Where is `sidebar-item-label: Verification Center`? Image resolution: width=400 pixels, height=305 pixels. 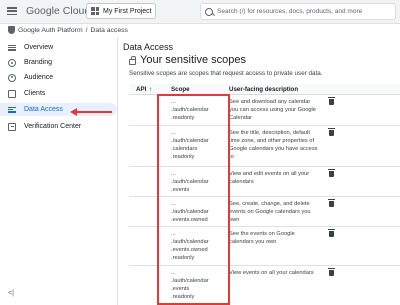
sidebar-item-label: Verification Center is located at coordinates (53, 126).